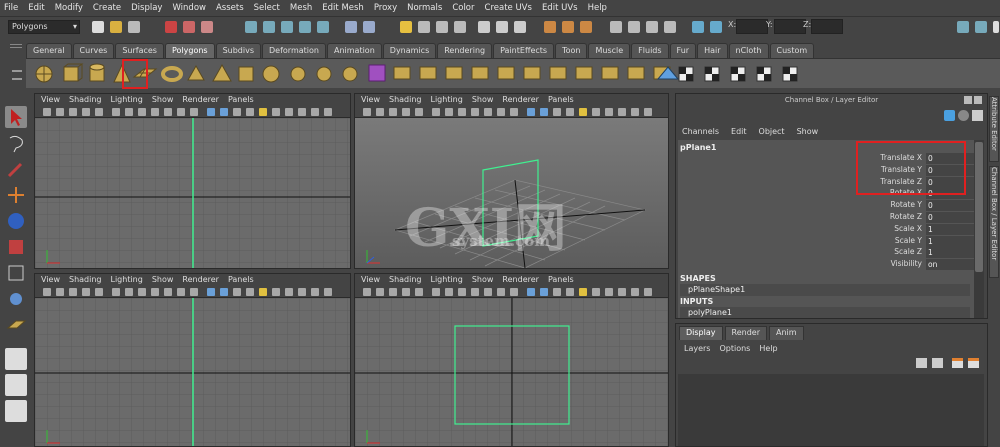  What do you see at coordinates (107, 8) in the screenshot?
I see `menu-create: Create` at bounding box center [107, 8].